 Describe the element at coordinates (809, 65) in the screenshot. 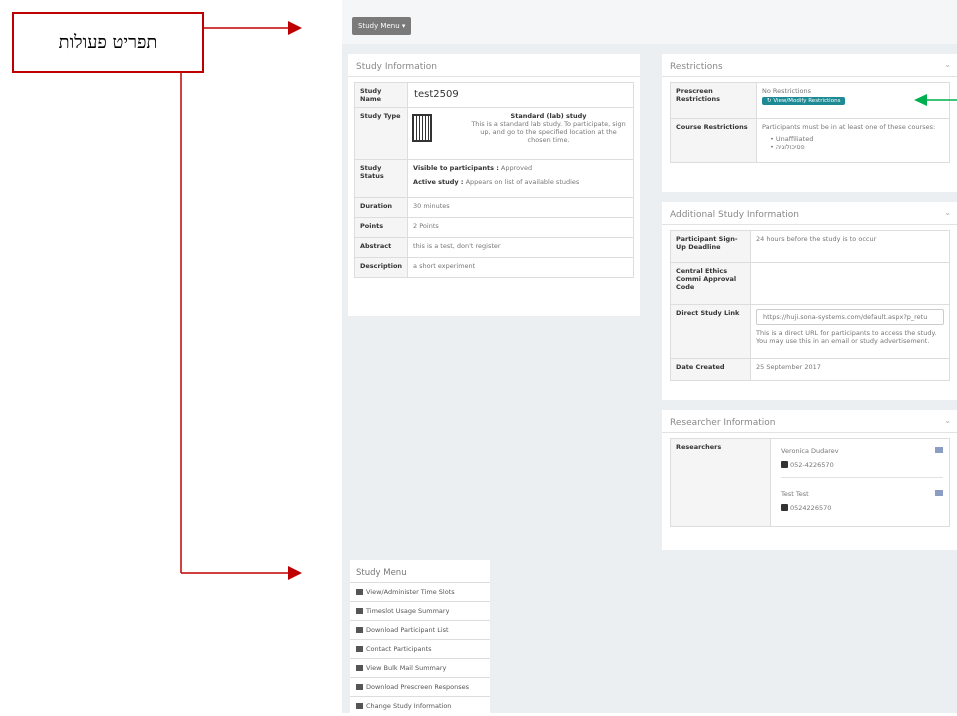

I see `panel-title: Restrictions` at that location.